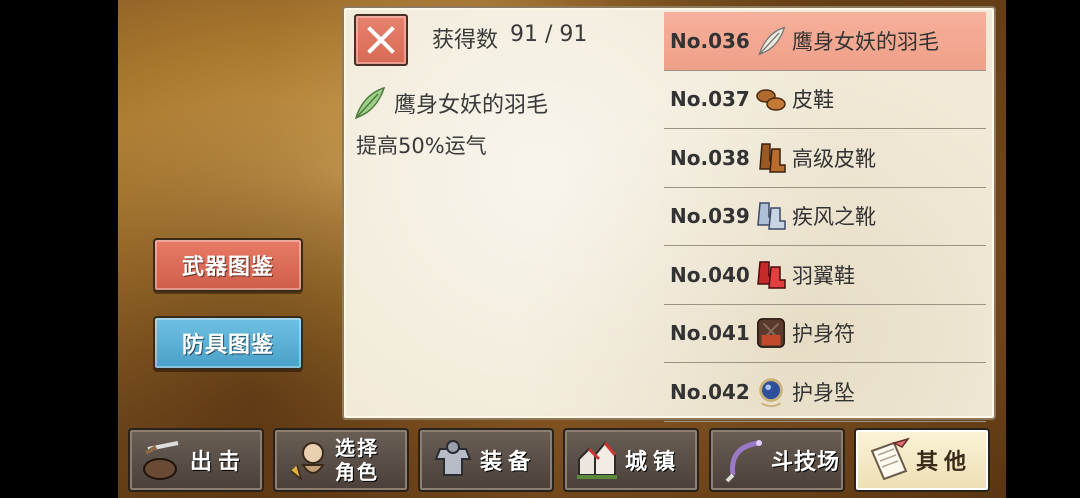 This screenshot has height=498, width=1080. Describe the element at coordinates (549, 34) in the screenshot. I see `count-value: 91 / 91` at that location.